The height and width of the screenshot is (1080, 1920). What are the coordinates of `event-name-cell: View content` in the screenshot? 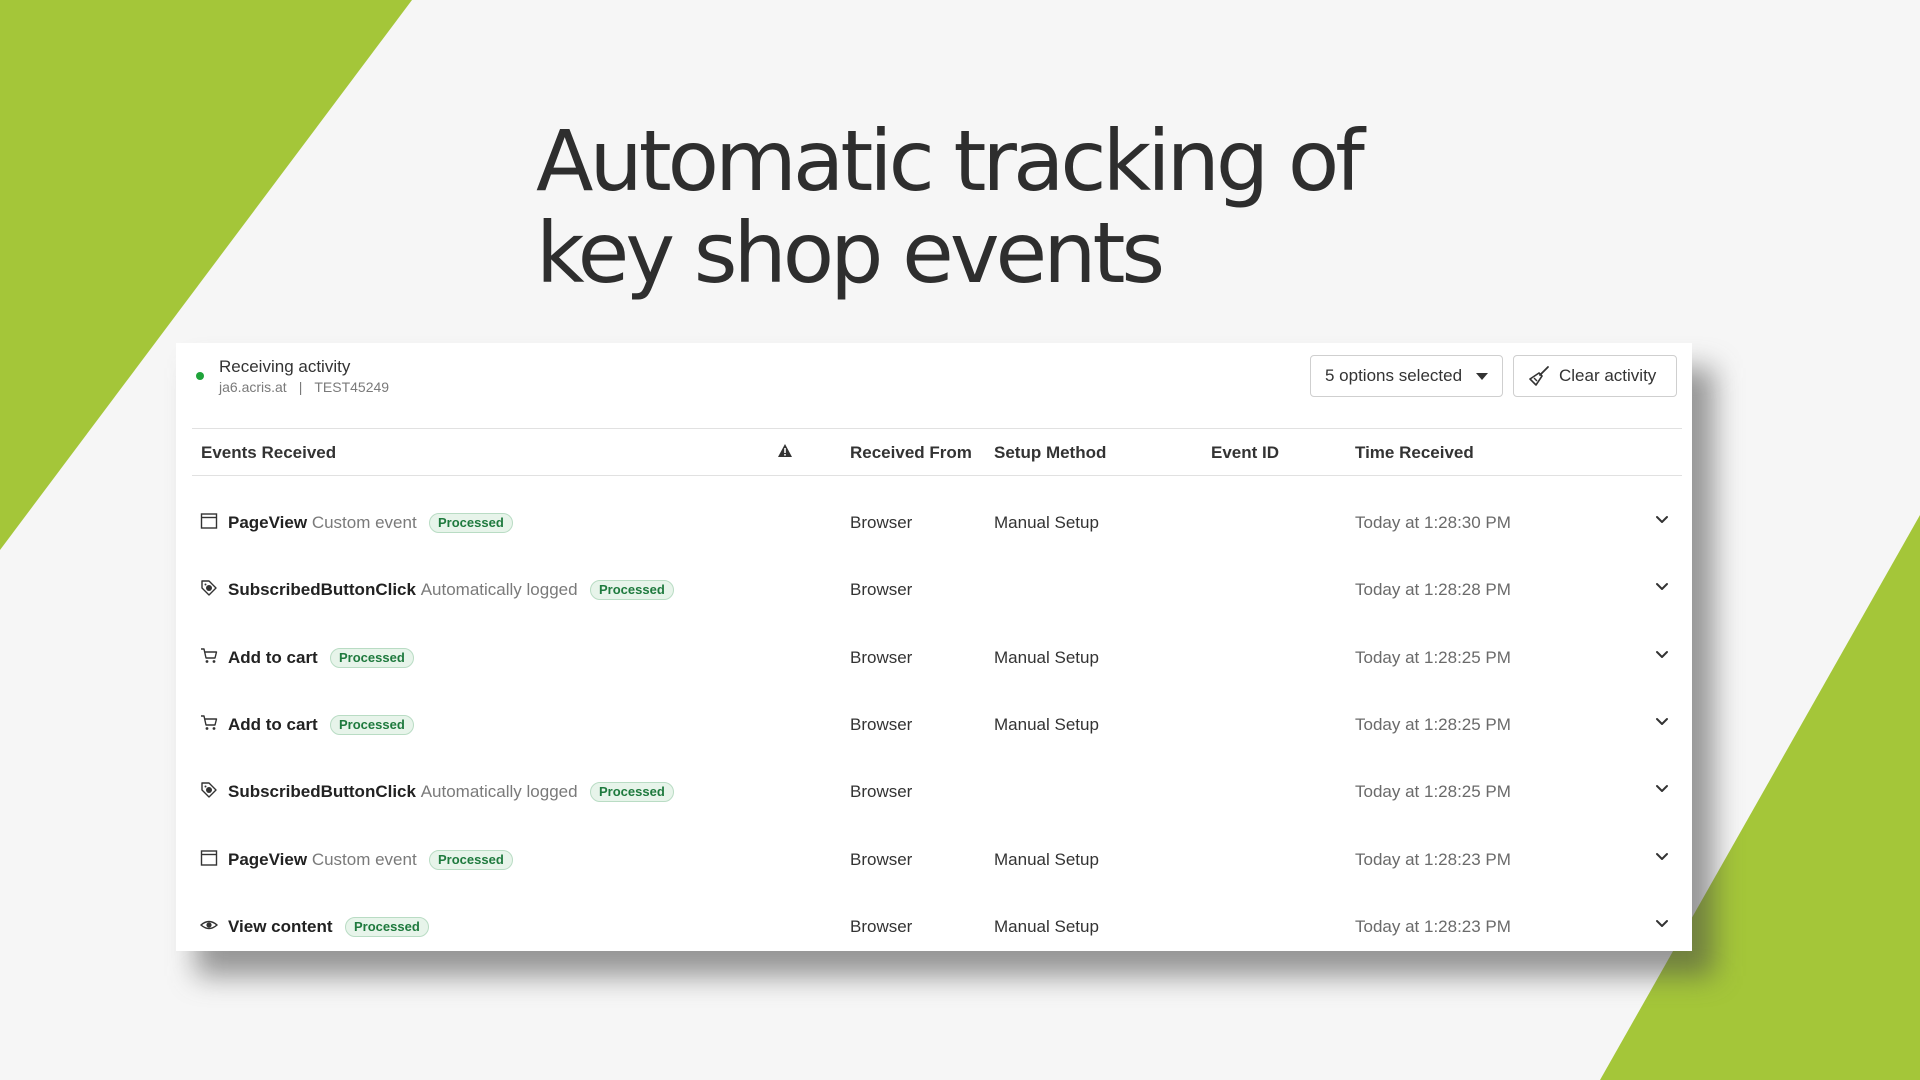 It's located at (280, 927).